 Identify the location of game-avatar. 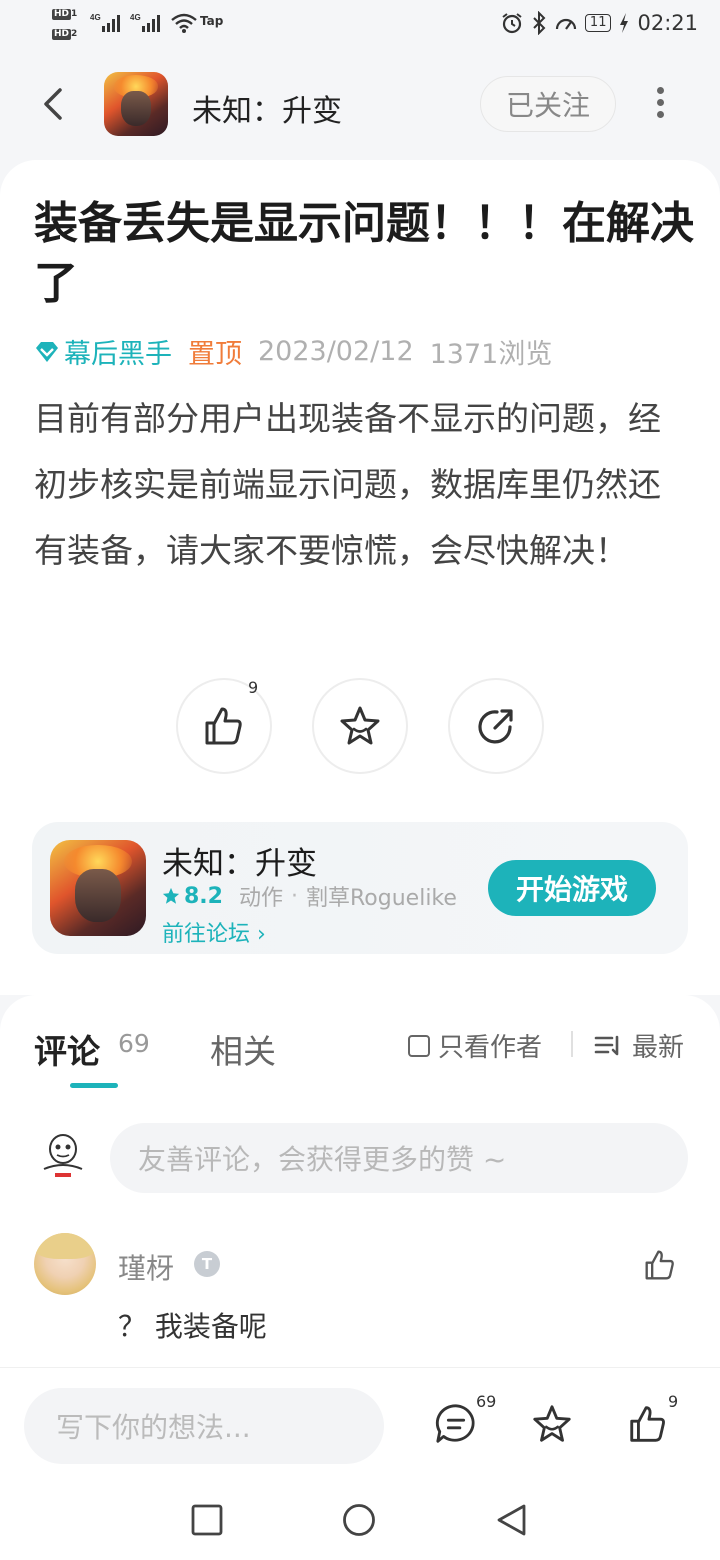
(136, 104).